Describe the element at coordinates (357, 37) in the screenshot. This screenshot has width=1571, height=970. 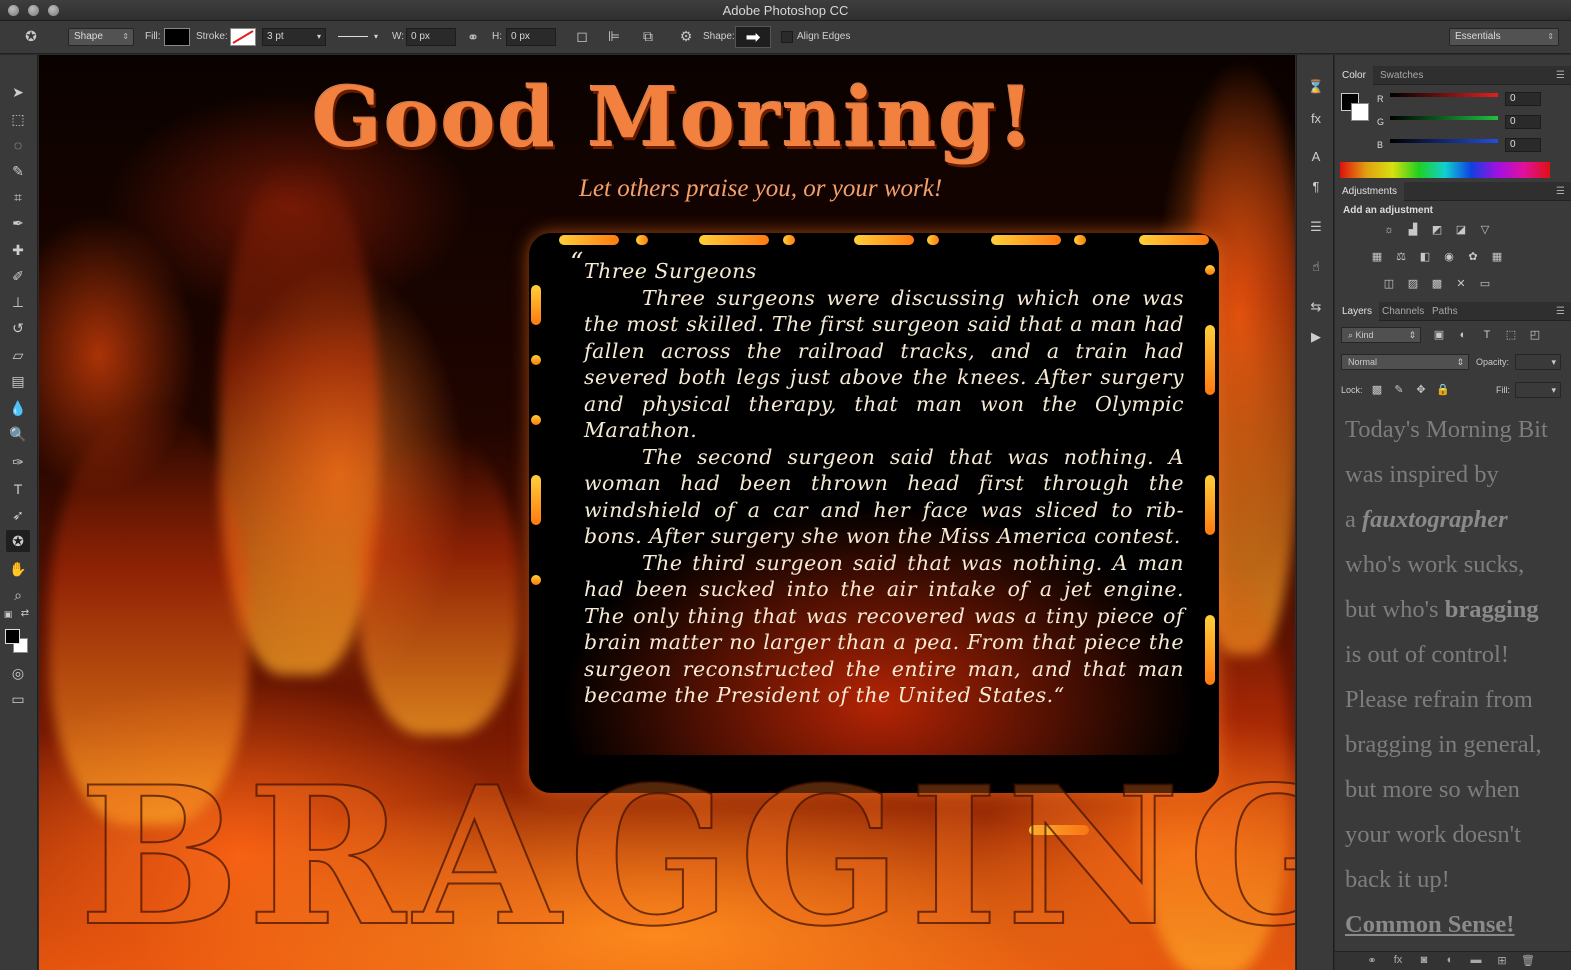
I see `stroke-type-select: ▾` at that location.